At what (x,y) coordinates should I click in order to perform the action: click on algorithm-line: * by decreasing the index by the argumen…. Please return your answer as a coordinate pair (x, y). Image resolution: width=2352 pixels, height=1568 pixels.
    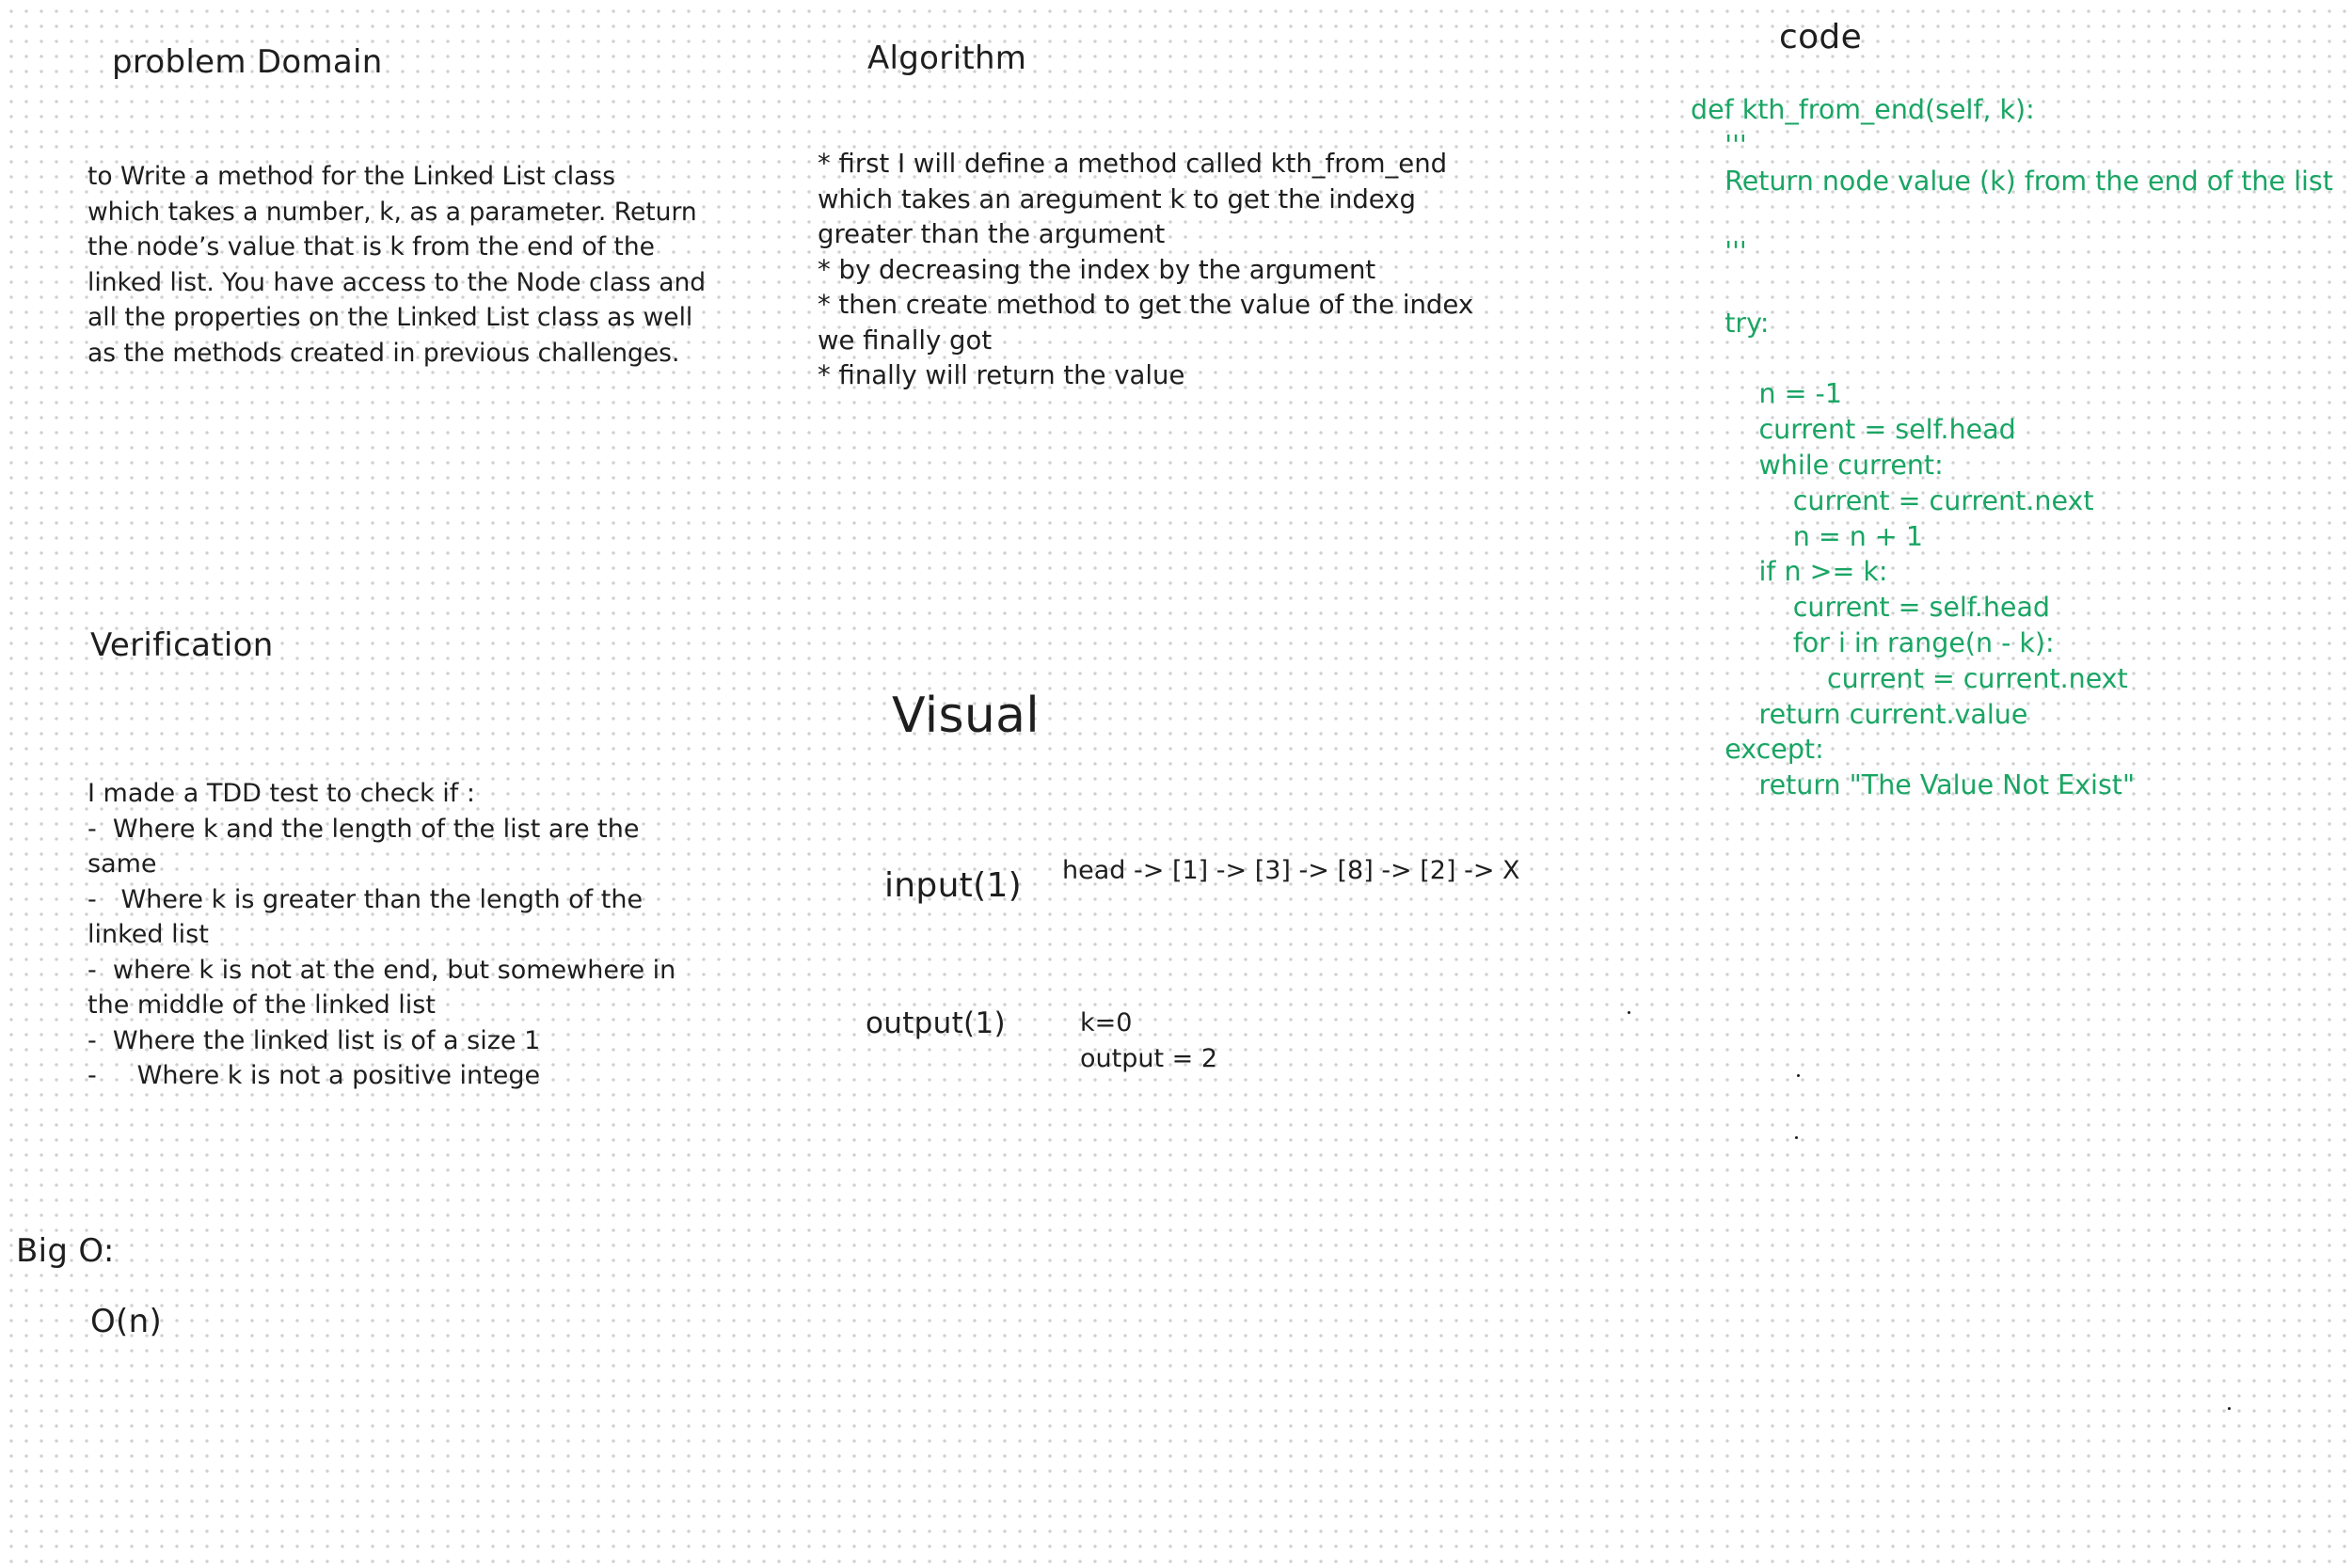
    Looking at the image, I should click on (1097, 269).